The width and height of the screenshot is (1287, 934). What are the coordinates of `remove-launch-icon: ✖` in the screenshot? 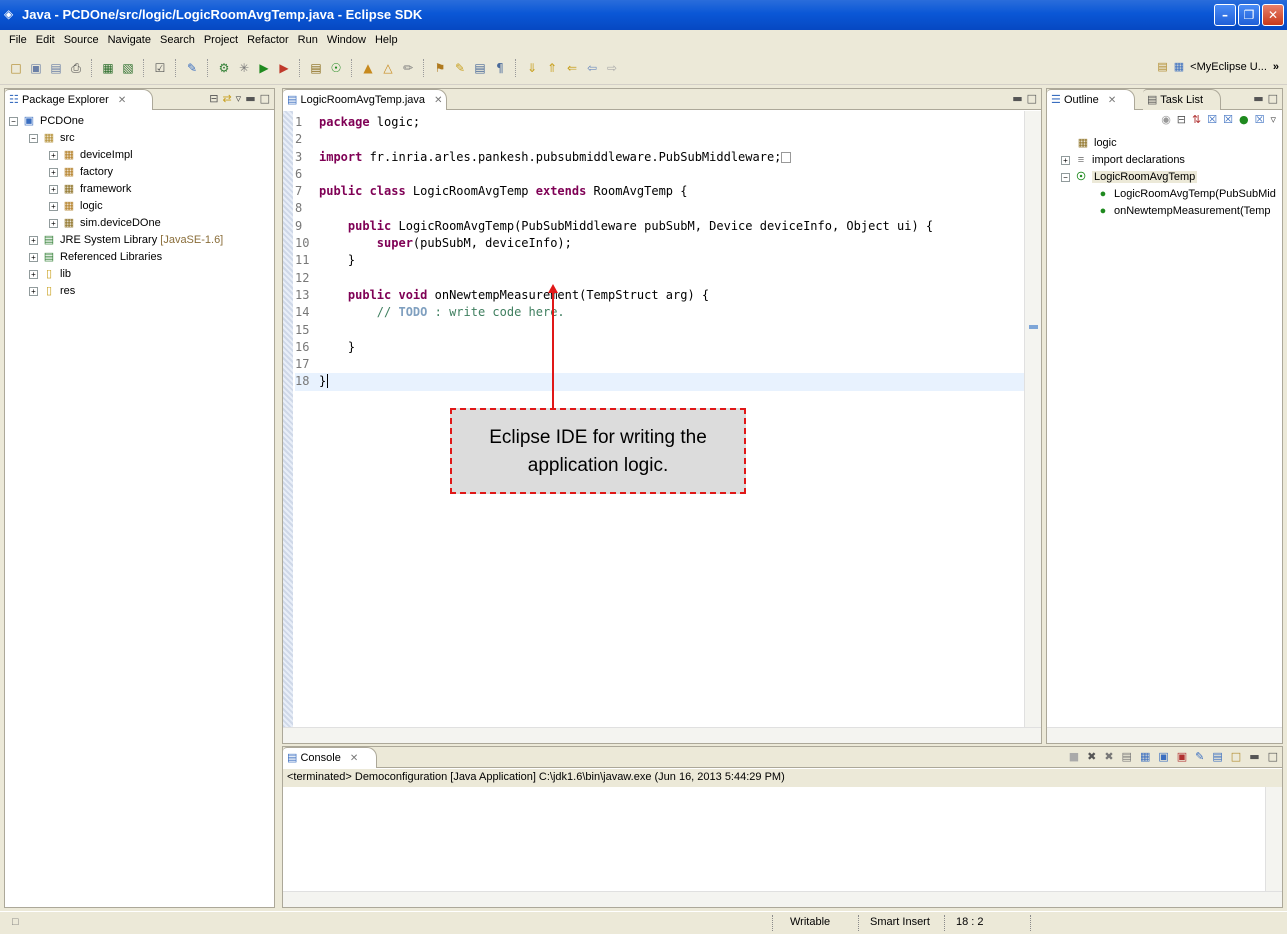 It's located at (1091, 756).